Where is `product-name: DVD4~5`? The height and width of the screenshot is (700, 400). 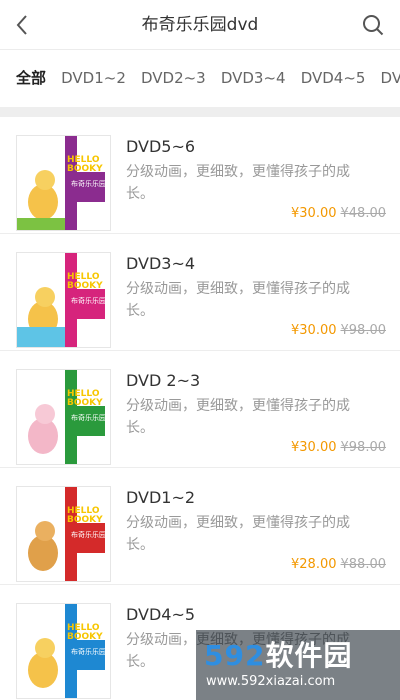 product-name: DVD4~5 is located at coordinates (161, 614).